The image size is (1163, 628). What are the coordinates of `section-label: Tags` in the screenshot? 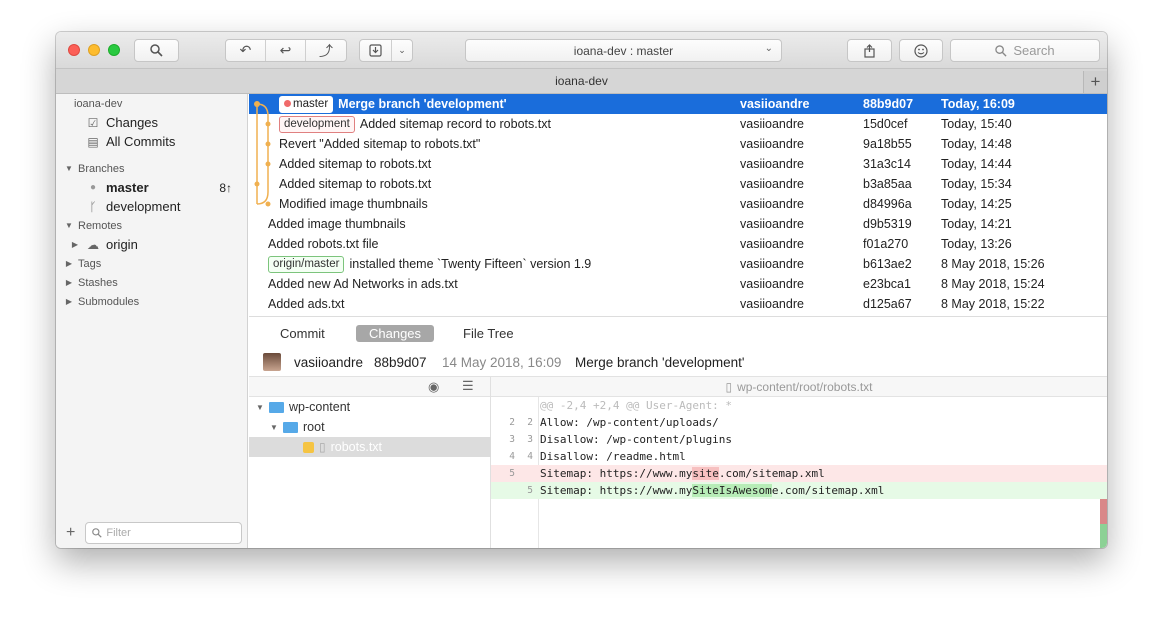 It's located at (90, 263).